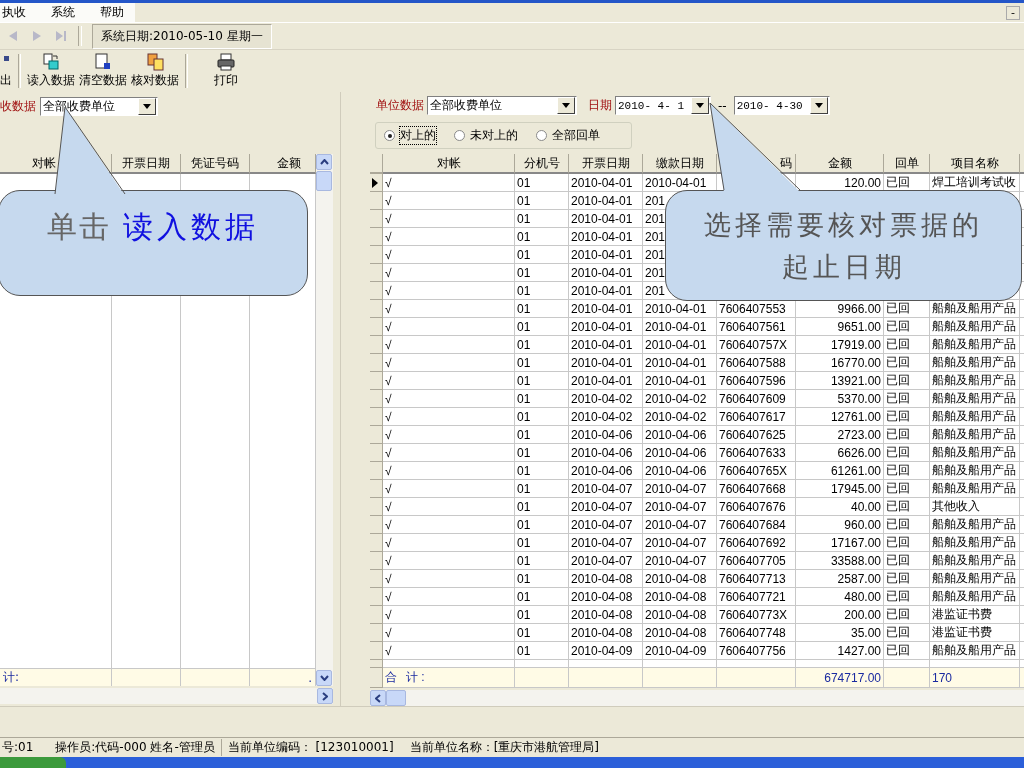 The width and height of the screenshot is (1024, 768). I want to click on status-text: 当前单位名称：[重庆市港航管理局], so click(504, 747).